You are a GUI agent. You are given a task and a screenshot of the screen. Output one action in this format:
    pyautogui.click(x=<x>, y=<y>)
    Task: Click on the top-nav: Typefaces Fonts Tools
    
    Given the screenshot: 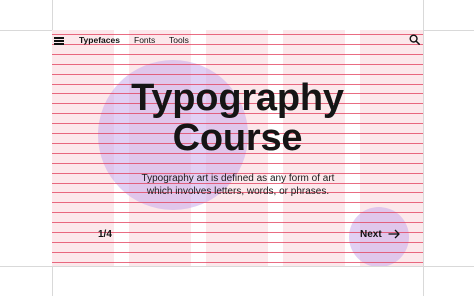 What is the action you would take?
    pyautogui.click(x=237, y=41)
    